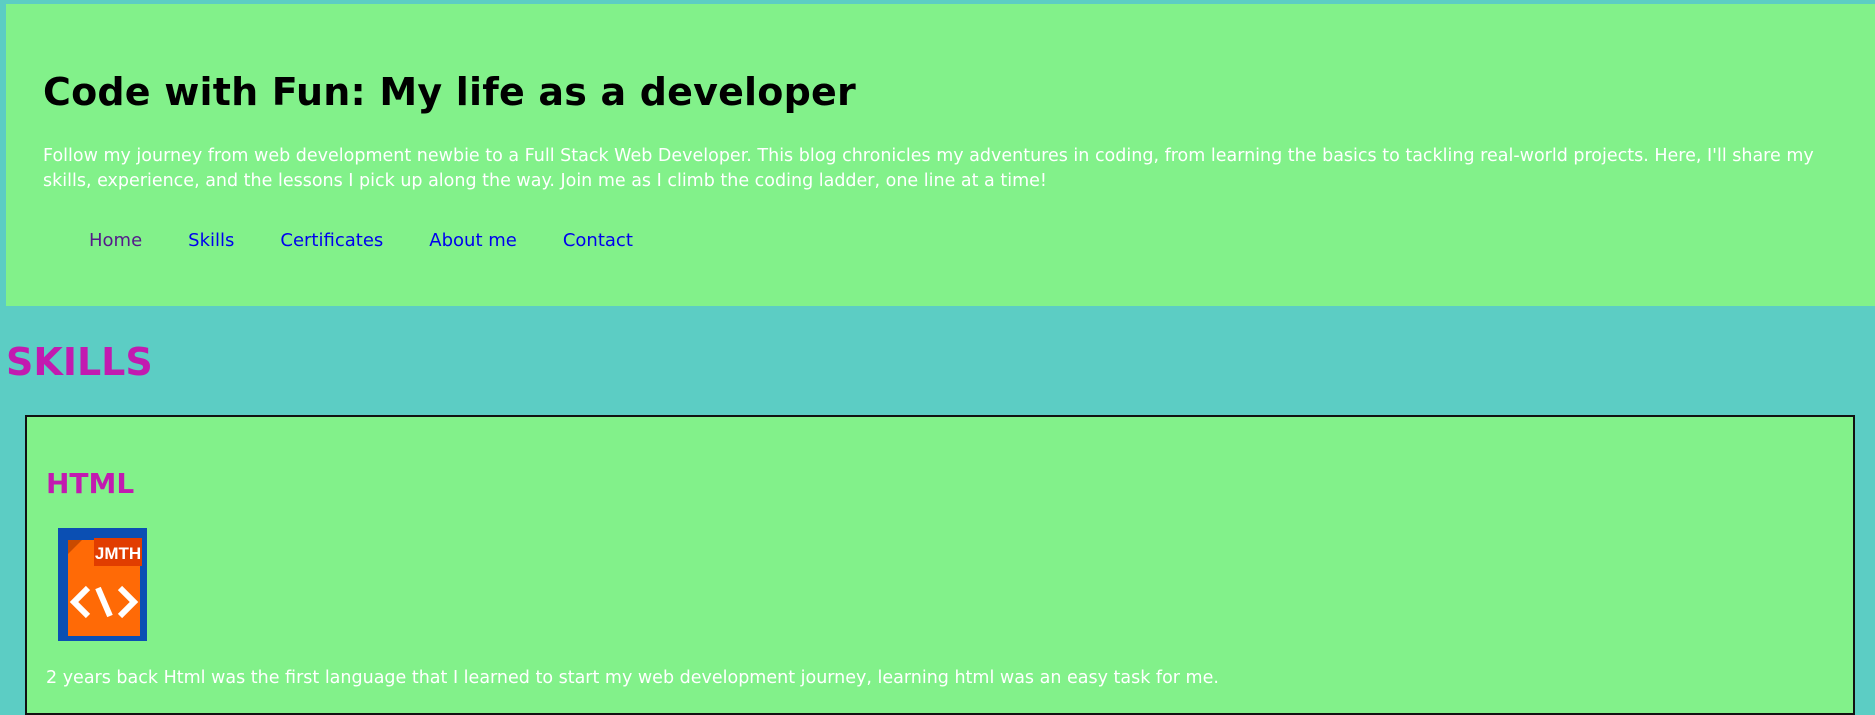 The width and height of the screenshot is (1875, 715). I want to click on skills-section-title: SKILLS, so click(79, 362).